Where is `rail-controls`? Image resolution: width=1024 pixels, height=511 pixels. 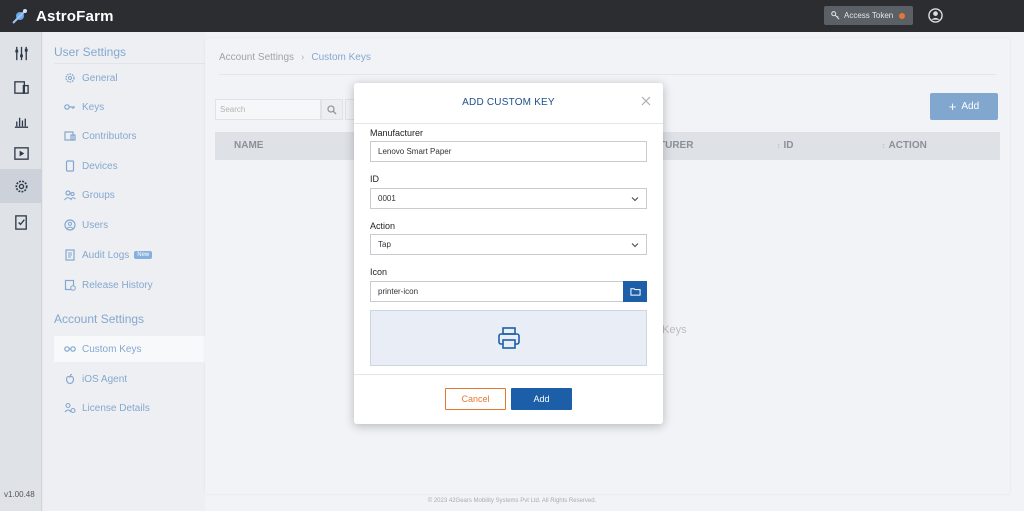 rail-controls is located at coordinates (21, 53).